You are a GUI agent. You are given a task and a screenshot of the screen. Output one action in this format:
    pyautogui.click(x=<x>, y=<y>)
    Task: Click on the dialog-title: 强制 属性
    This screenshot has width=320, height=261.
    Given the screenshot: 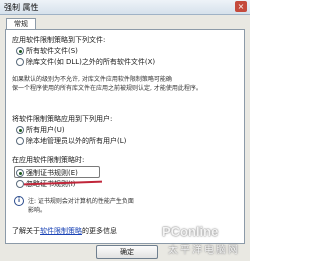 What is the action you would take?
    pyautogui.click(x=21, y=7)
    